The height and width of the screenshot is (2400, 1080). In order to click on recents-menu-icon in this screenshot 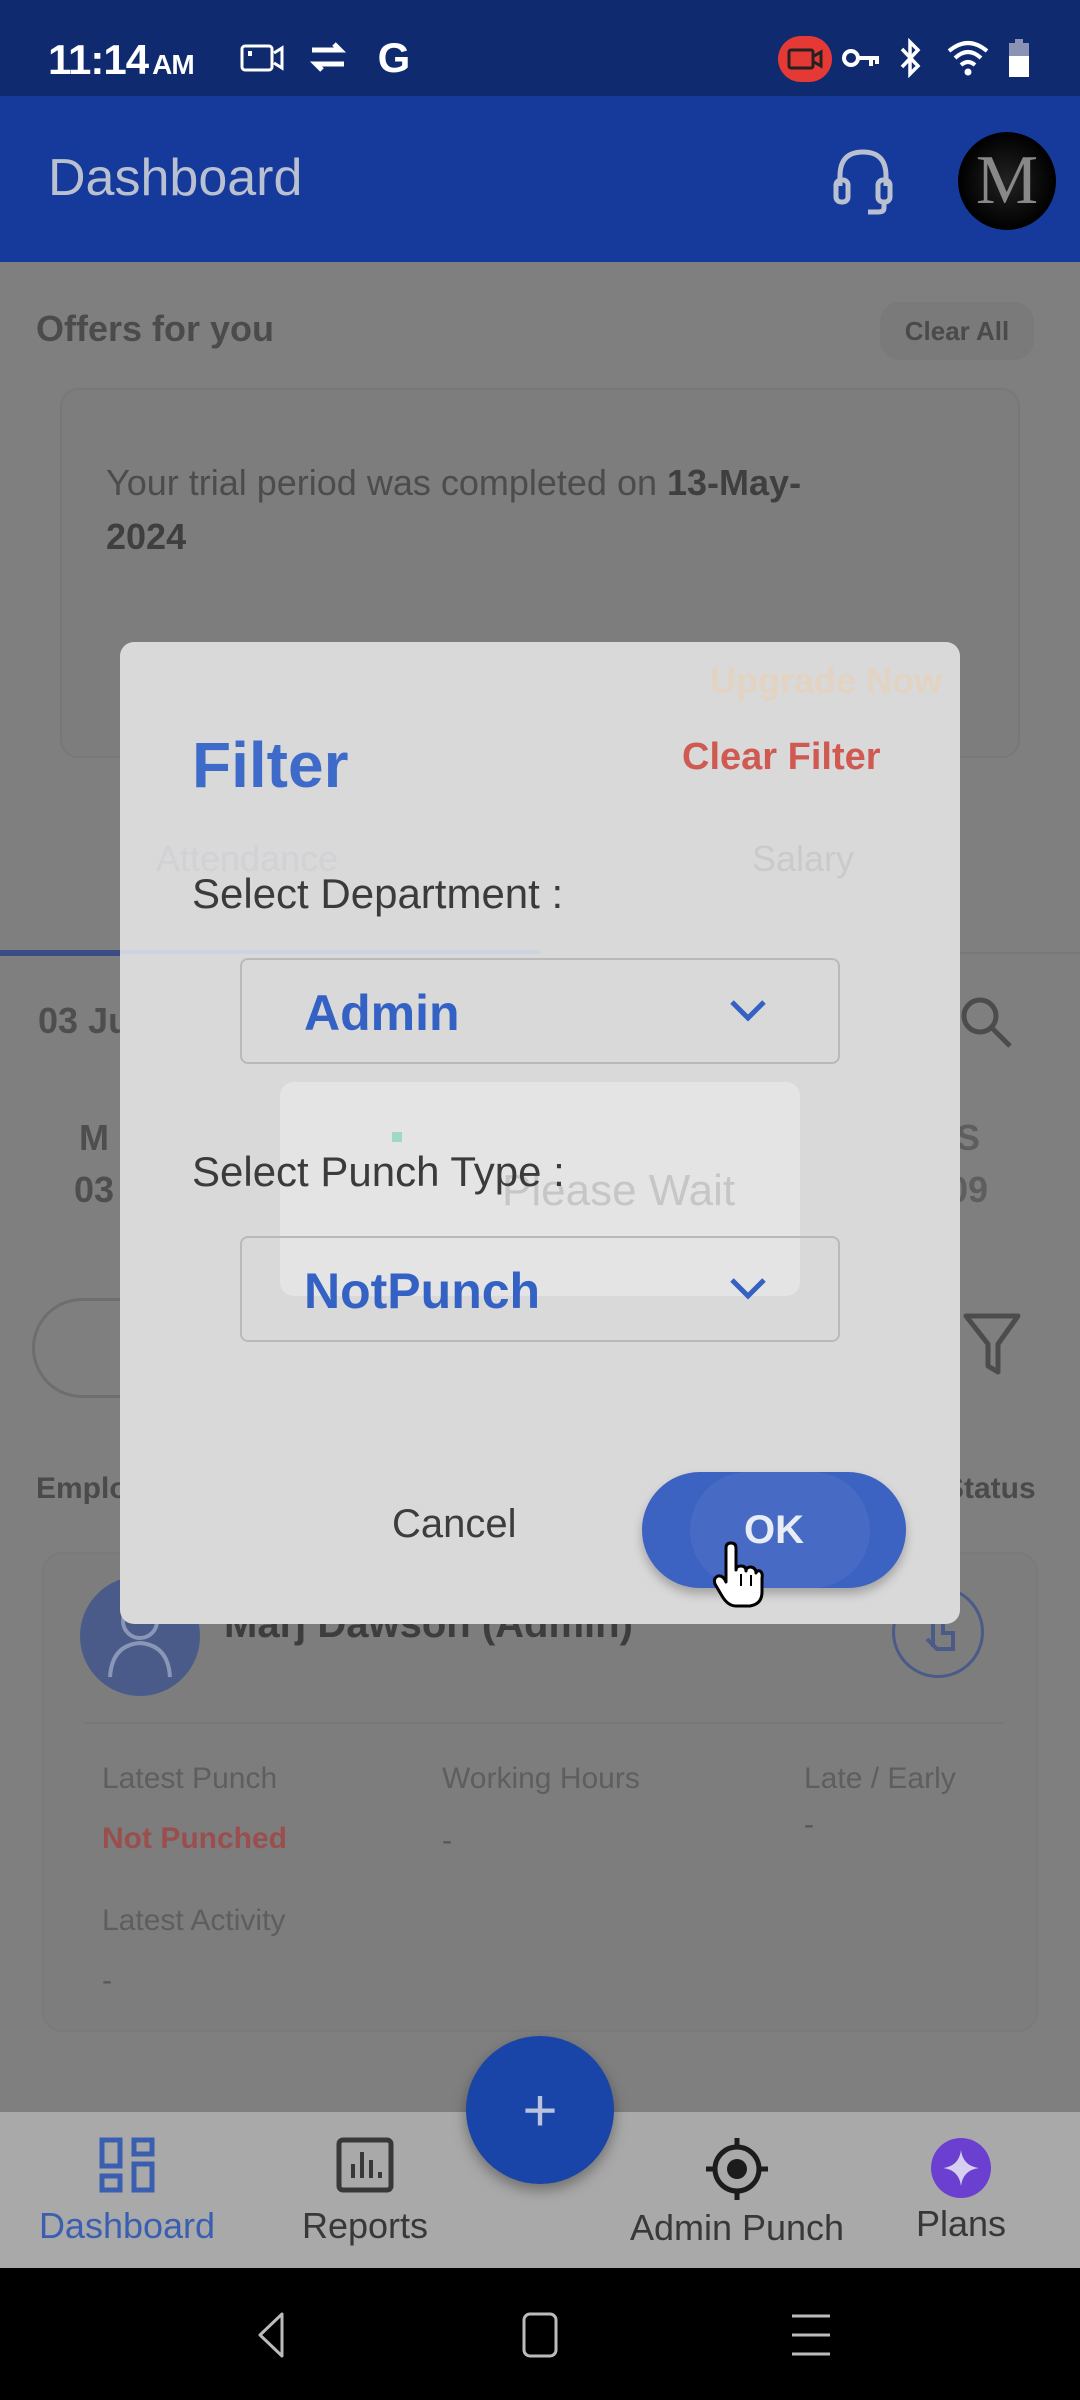, I will do `click(812, 2335)`.